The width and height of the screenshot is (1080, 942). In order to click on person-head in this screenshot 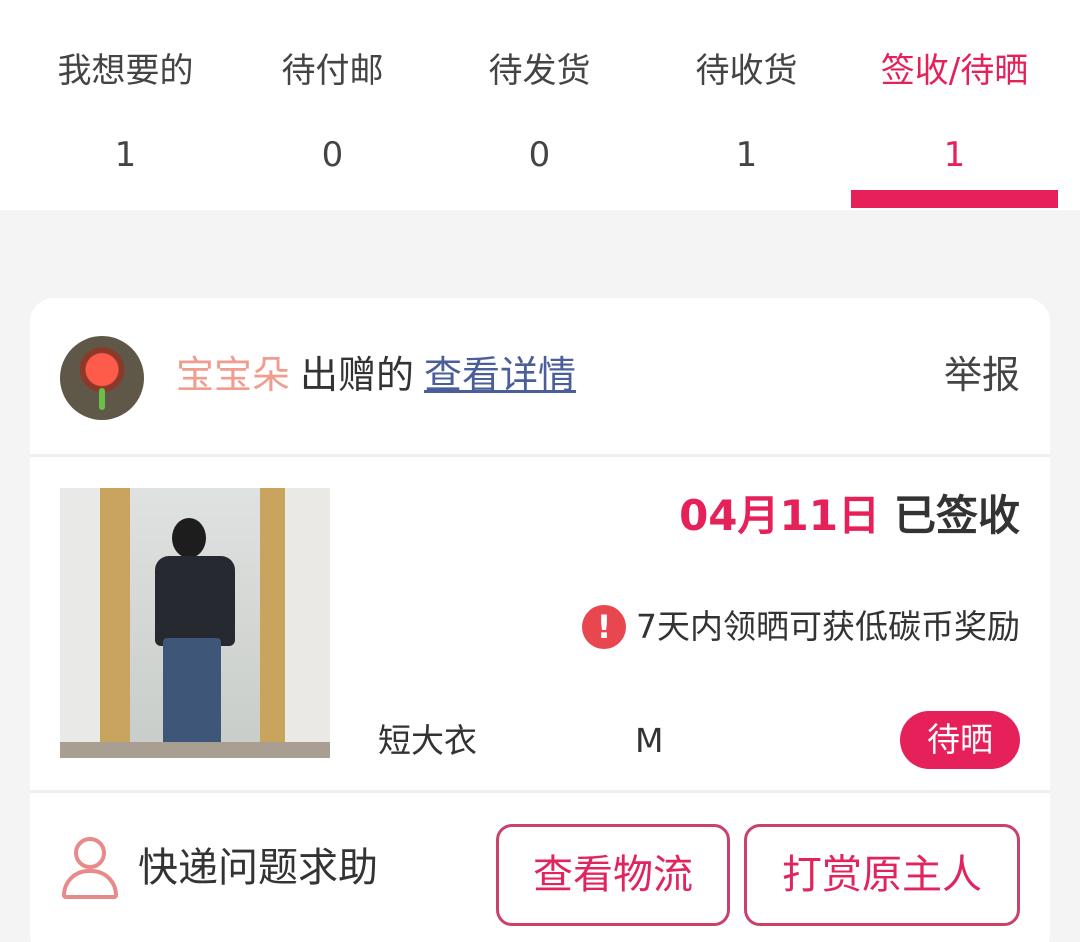, I will do `click(189, 538)`.